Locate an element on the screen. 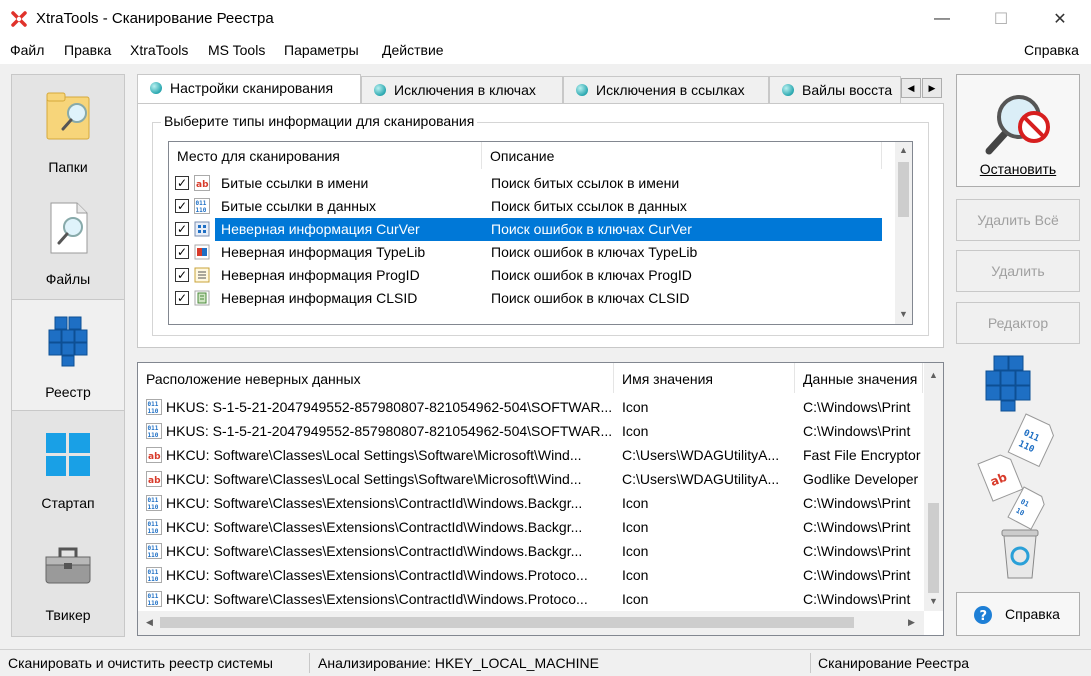 The width and height of the screenshot is (1091, 676). tab-scroll-right-button: ▶ is located at coordinates (932, 88).